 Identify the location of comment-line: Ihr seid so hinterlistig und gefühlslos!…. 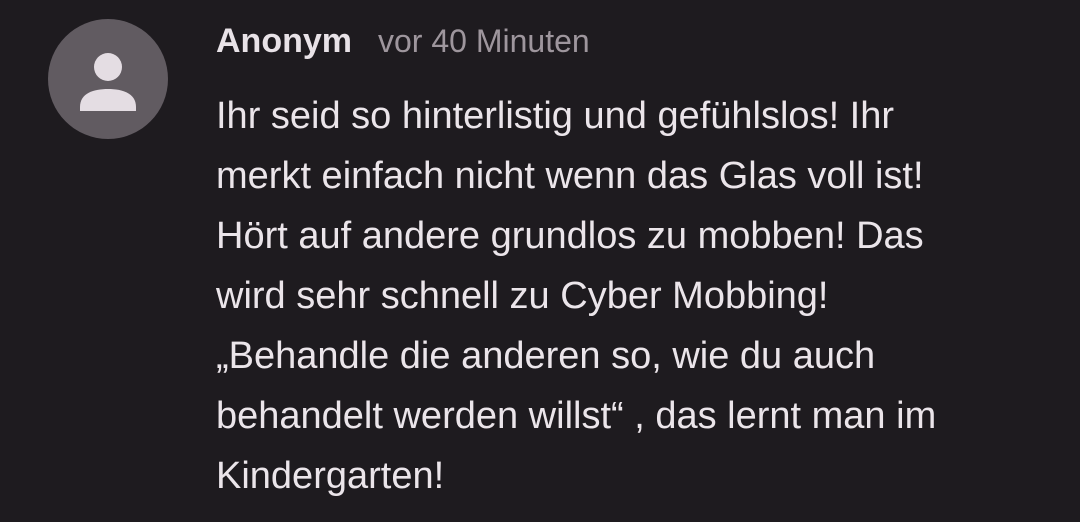
(555, 116).